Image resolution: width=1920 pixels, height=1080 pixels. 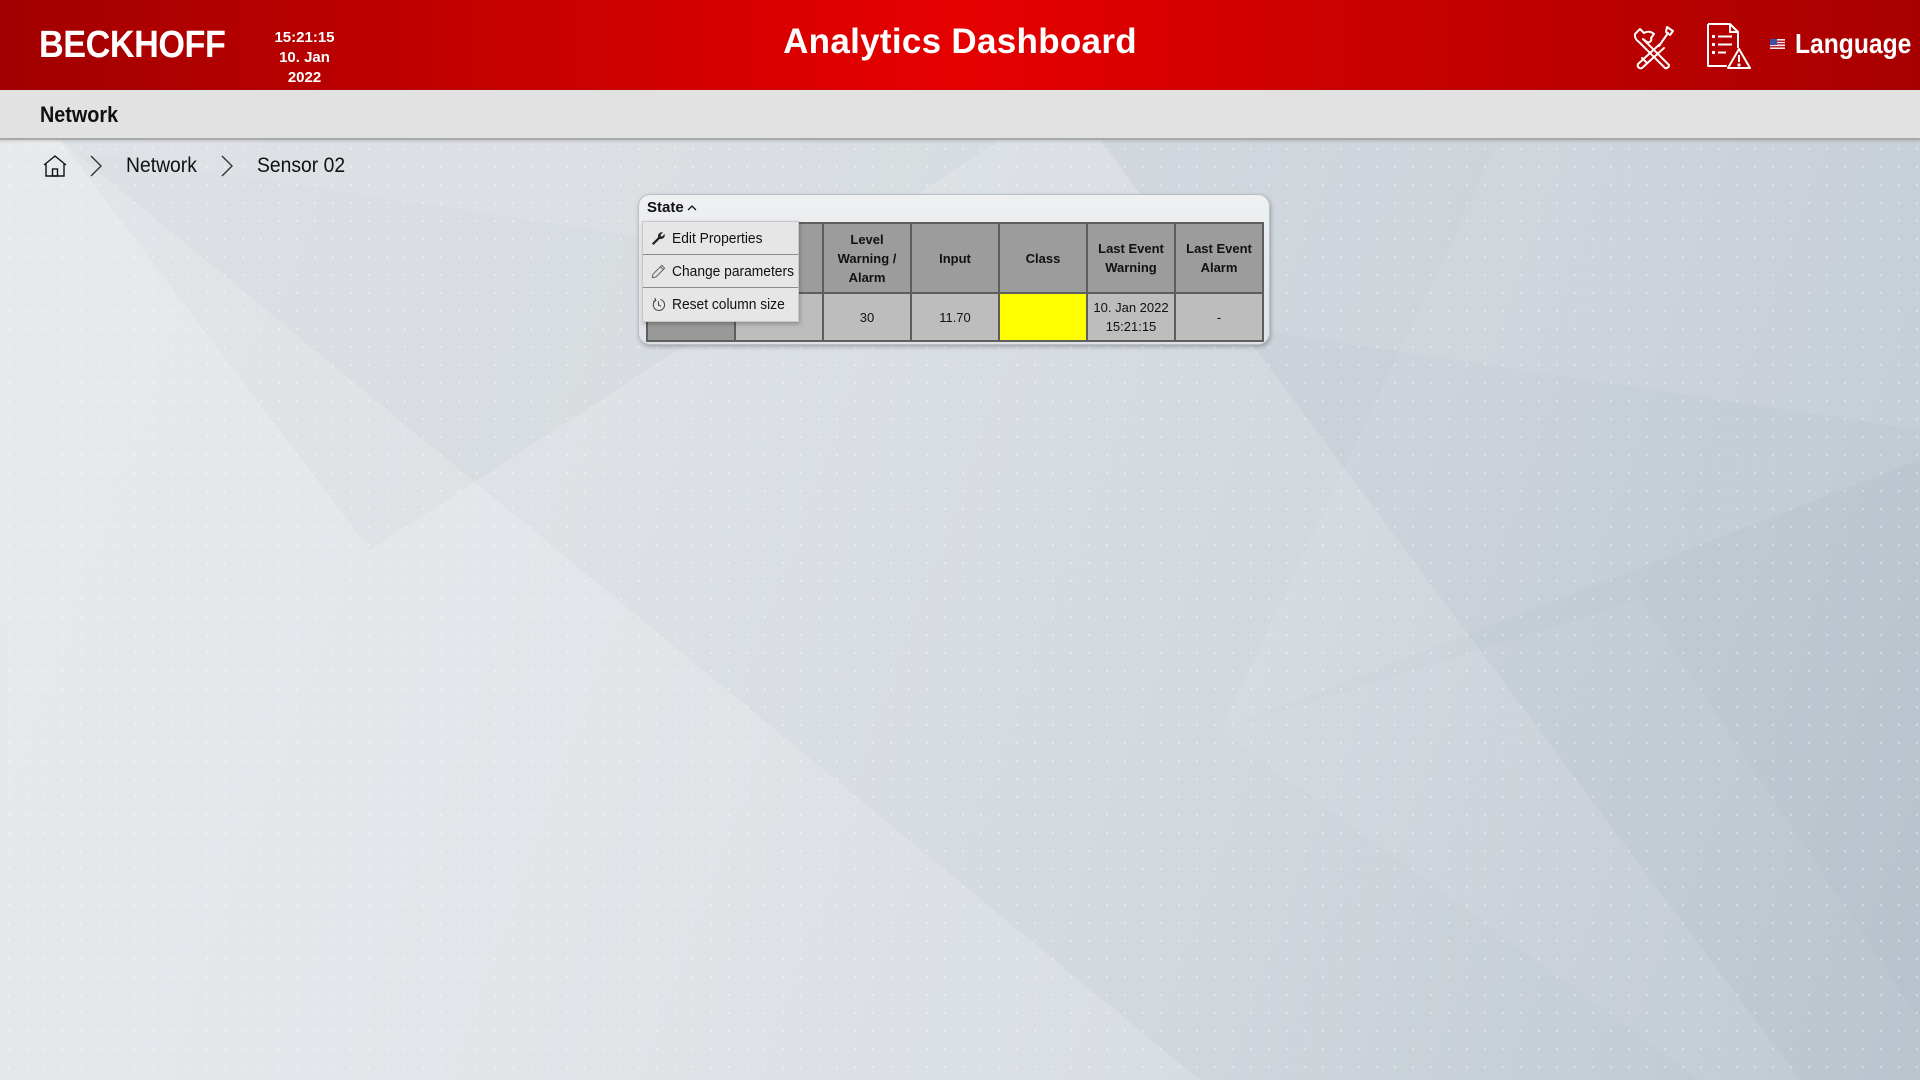 I want to click on widget-title: State, so click(x=665, y=207).